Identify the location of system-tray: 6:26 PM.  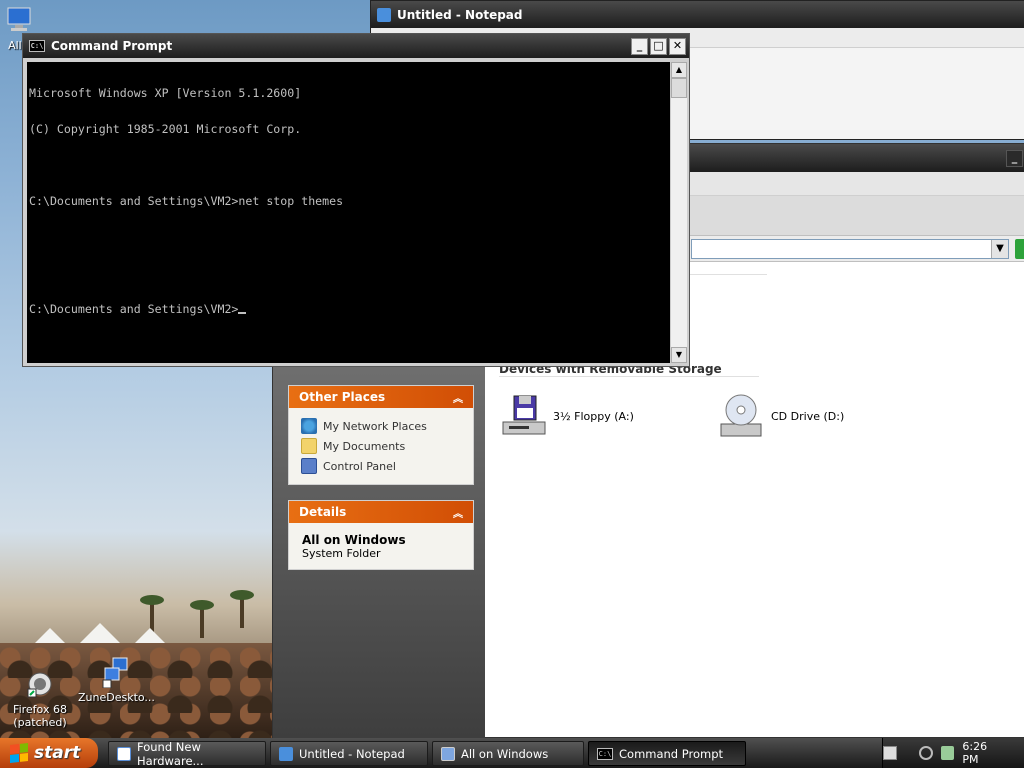
(953, 753).